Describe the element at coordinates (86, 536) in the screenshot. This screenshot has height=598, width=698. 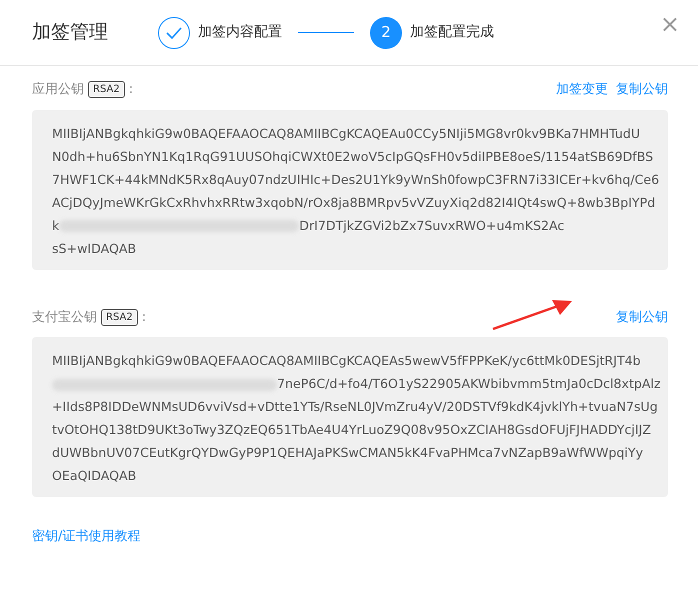
I see `tutorial-link: 密钥/证书使用教程` at that location.